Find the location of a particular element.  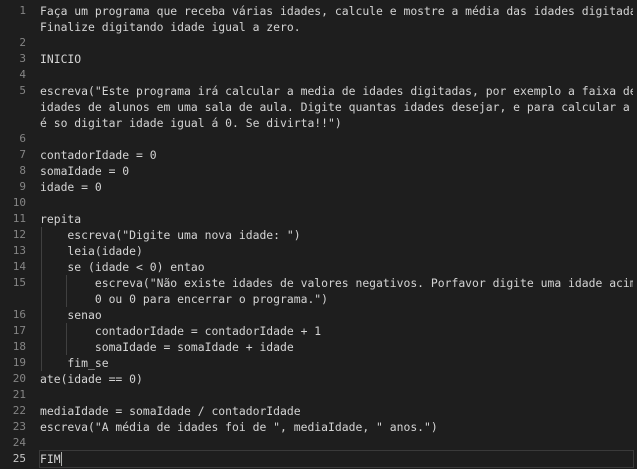

line-number: 19 is located at coordinates (19, 362).